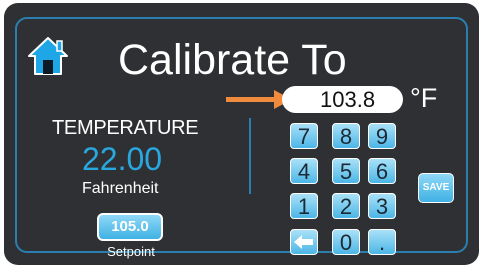 Image resolution: width=483 pixels, height=268 pixels. Describe the element at coordinates (131, 251) in the screenshot. I see `setpoint-label: Setpoint` at that location.